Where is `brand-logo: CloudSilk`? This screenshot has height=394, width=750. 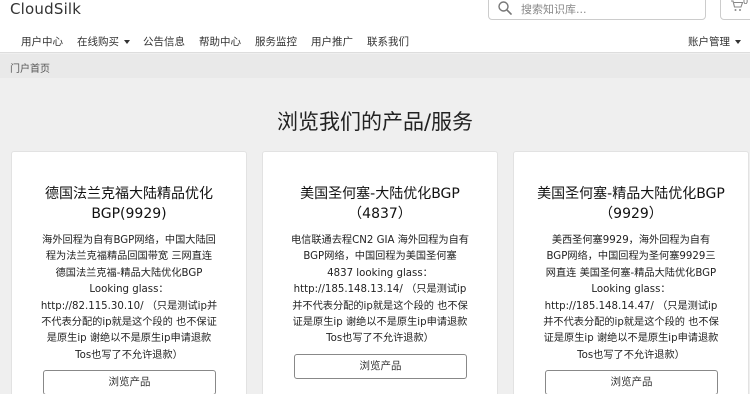 brand-logo: CloudSilk is located at coordinates (45, 9).